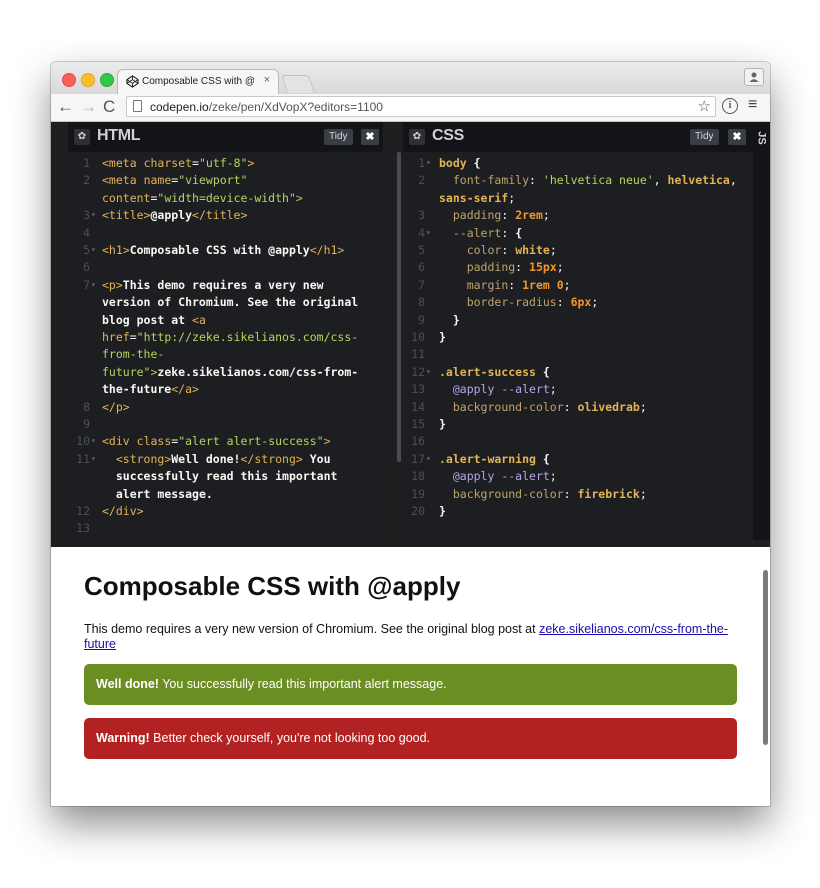 The image size is (820, 888). Describe the element at coordinates (477, 197) in the screenshot. I see `css-code-line: sans-serif;` at that location.